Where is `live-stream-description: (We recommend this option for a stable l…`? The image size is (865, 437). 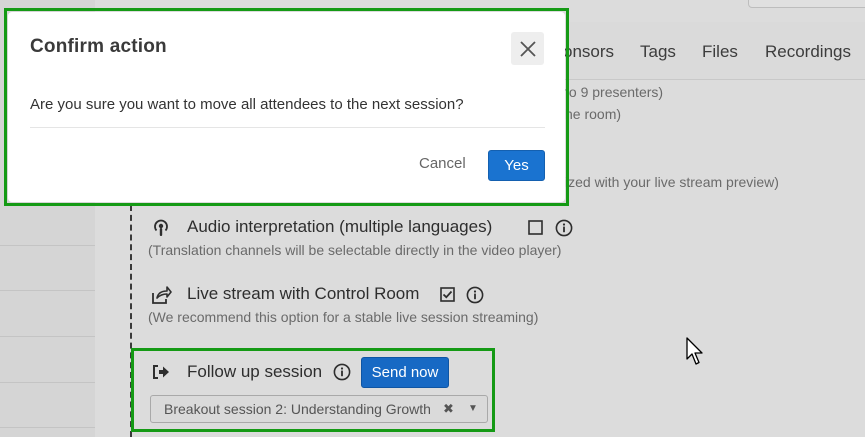 live-stream-description: (We recommend this option for a stable l… is located at coordinates (343, 317).